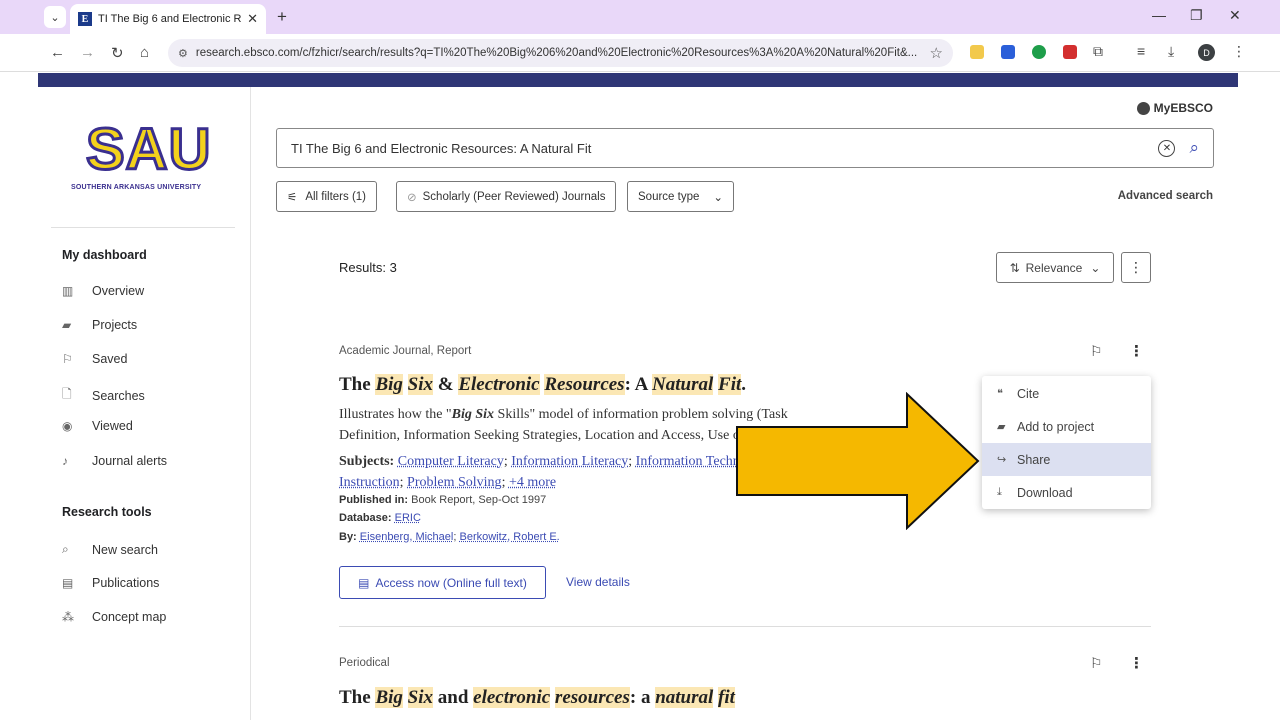 The height and width of the screenshot is (720, 1280). I want to click on subject-link: Instruction, so click(369, 482).